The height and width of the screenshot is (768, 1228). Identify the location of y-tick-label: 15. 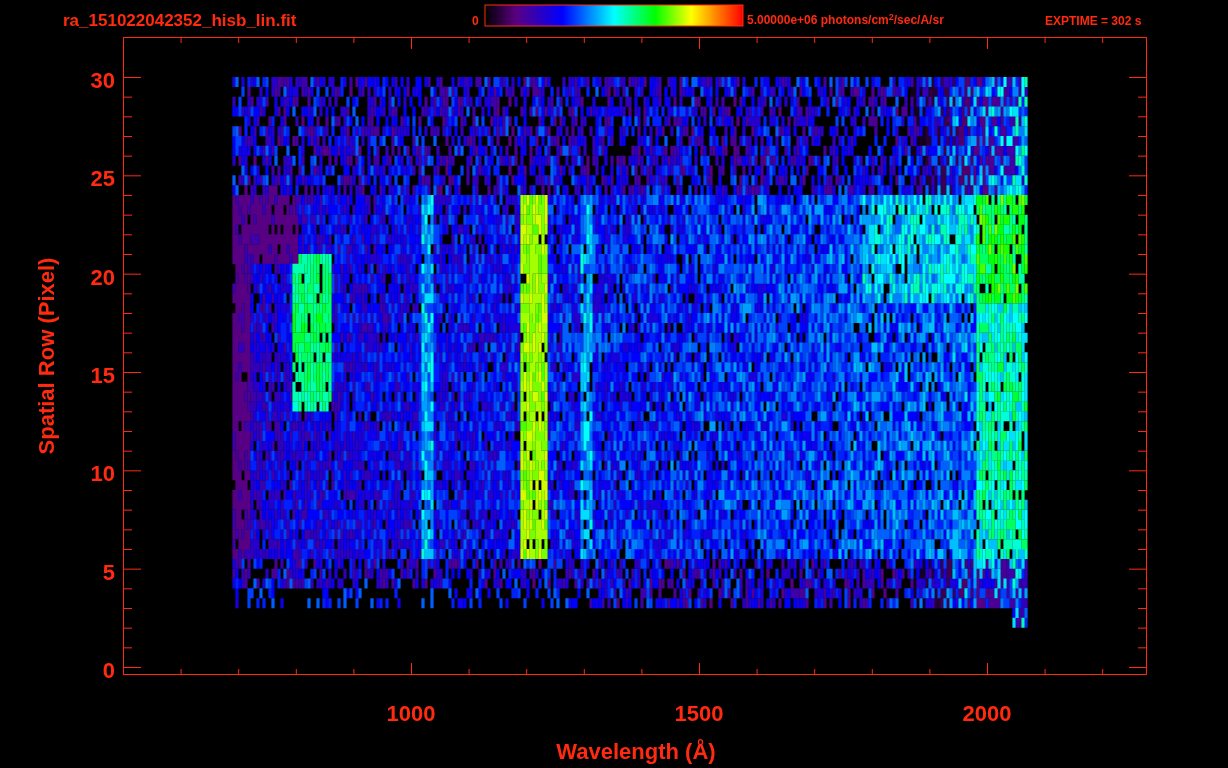
(102, 376).